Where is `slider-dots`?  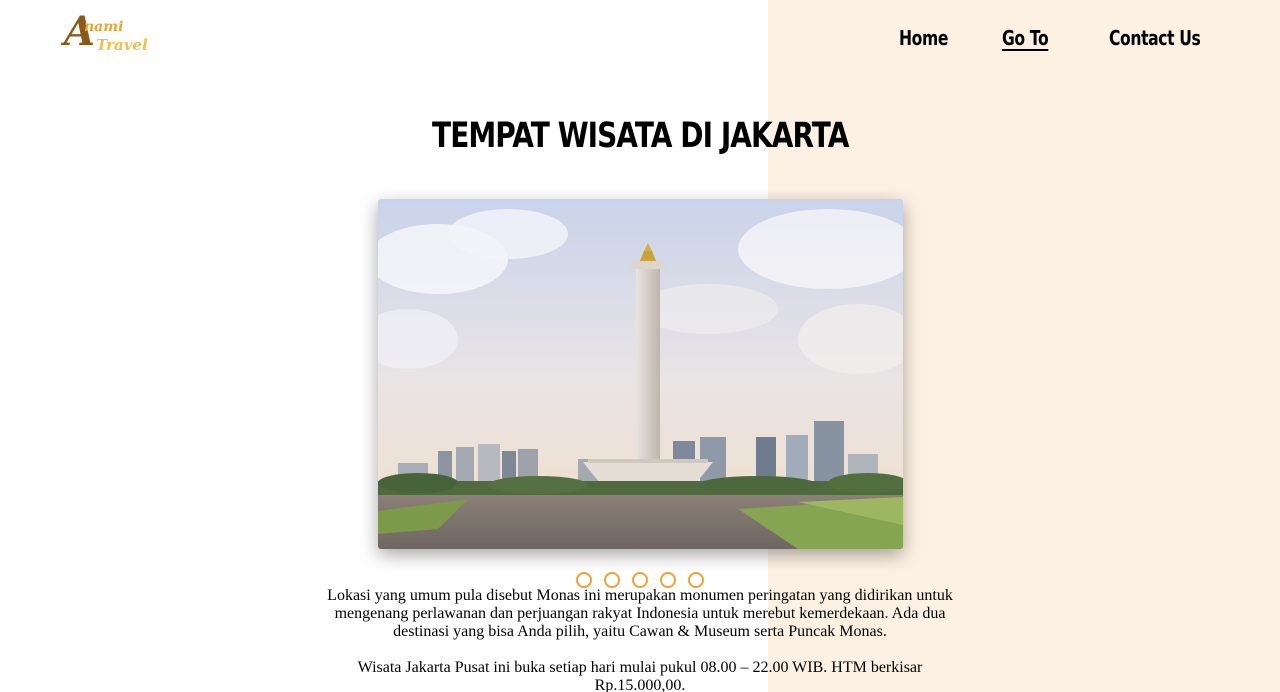
slider-dots is located at coordinates (640, 580).